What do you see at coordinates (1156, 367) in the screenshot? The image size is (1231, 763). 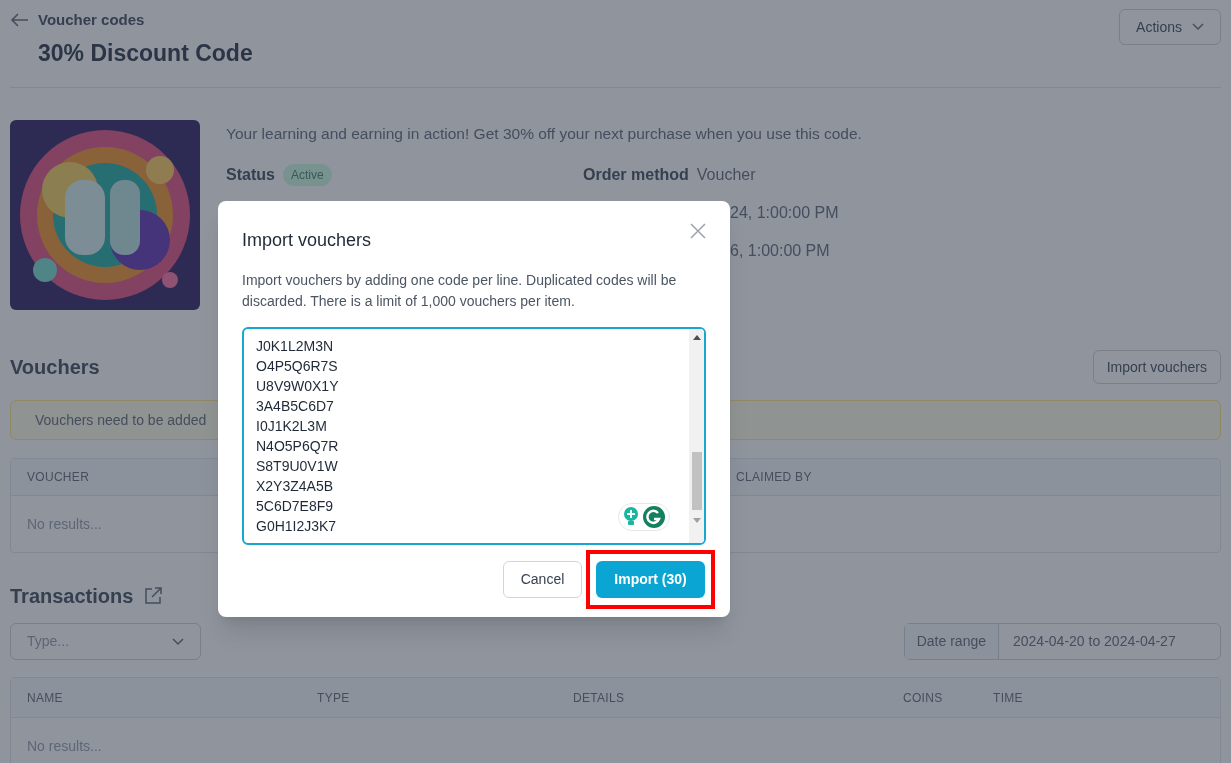 I see `import-vouchers-button: Import vouchers` at bounding box center [1156, 367].